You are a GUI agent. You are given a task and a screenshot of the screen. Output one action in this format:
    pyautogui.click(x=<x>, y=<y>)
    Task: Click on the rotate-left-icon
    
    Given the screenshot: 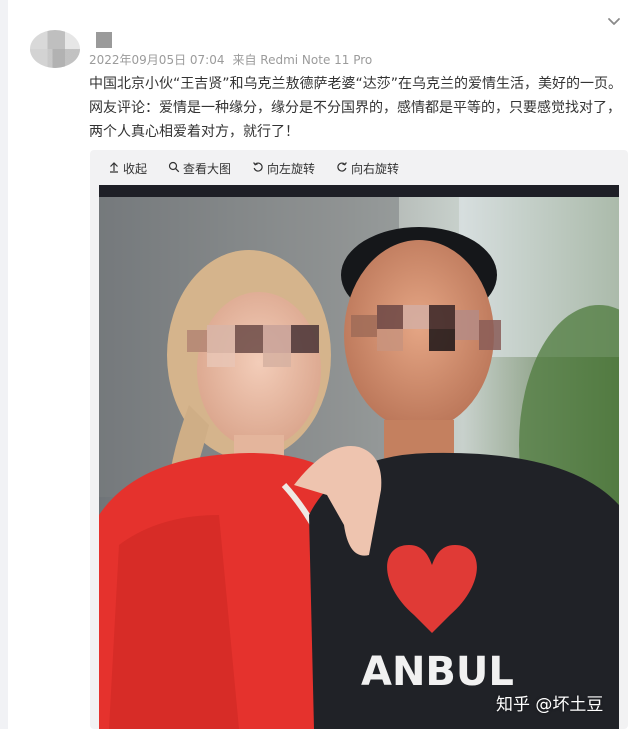 What is the action you would take?
    pyautogui.click(x=258, y=168)
    